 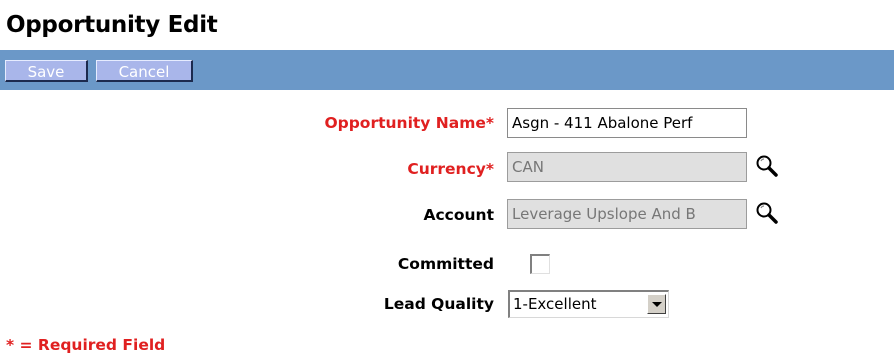 I want to click on account-label: Account, so click(x=459, y=215).